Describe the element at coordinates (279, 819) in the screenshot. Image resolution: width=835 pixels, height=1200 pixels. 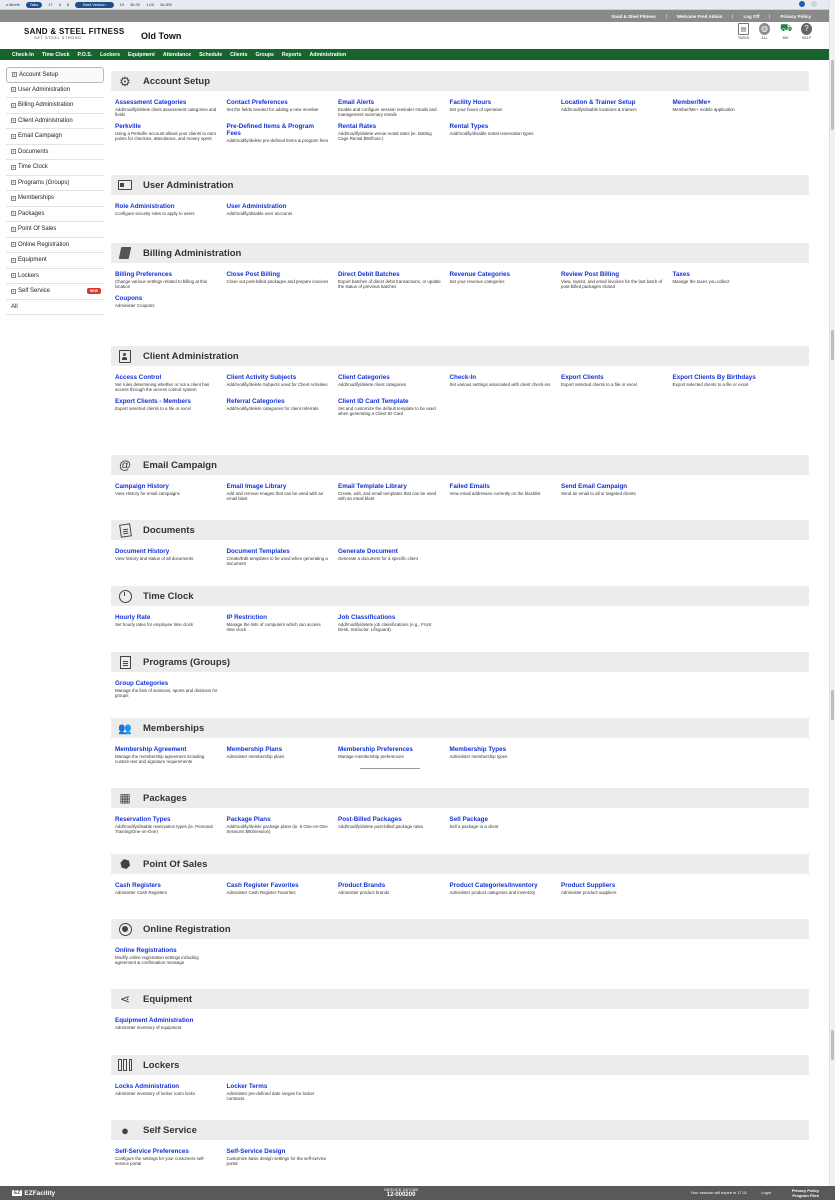
I see `admin-link: Package Plans` at that location.